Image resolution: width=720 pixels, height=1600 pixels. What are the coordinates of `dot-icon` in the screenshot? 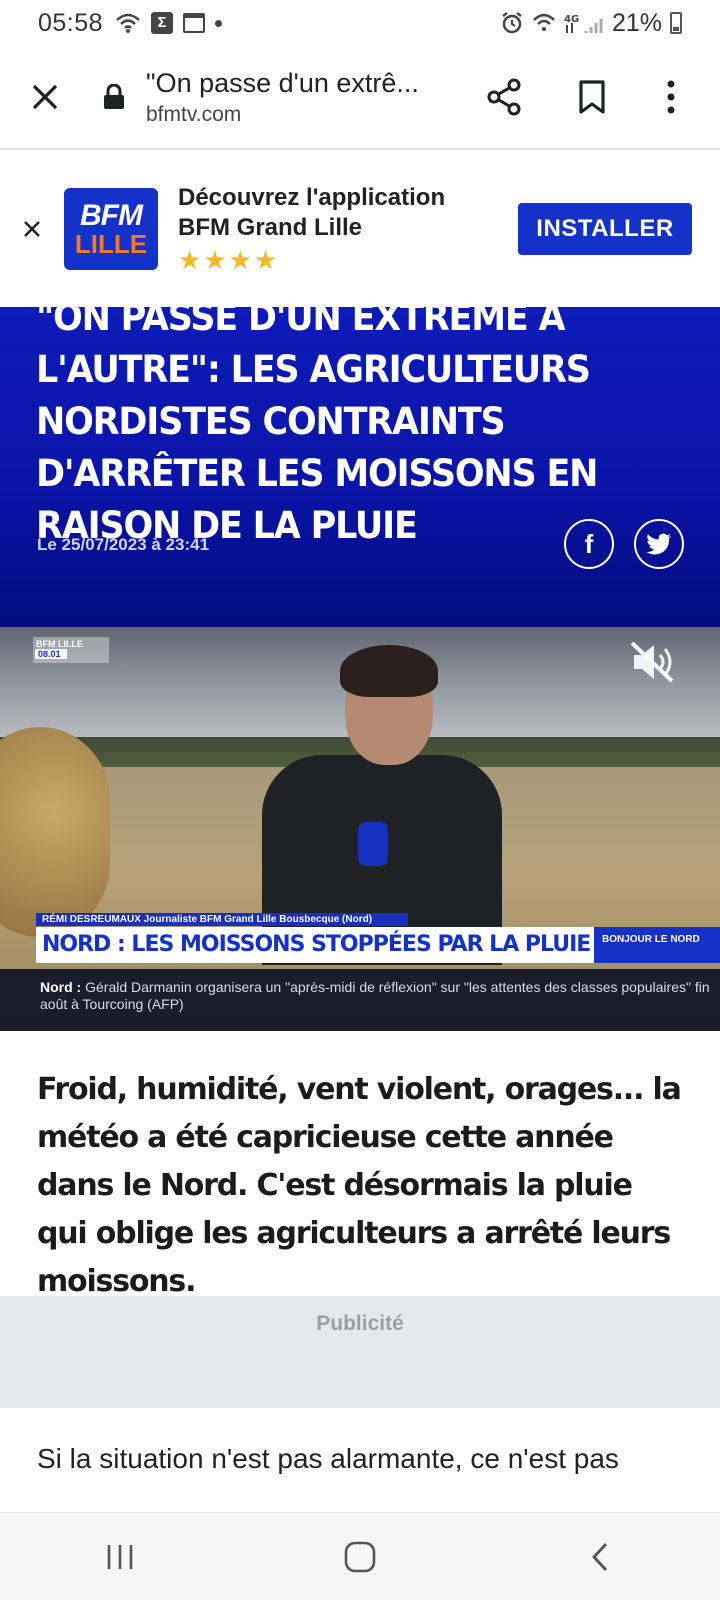 It's located at (219, 23).